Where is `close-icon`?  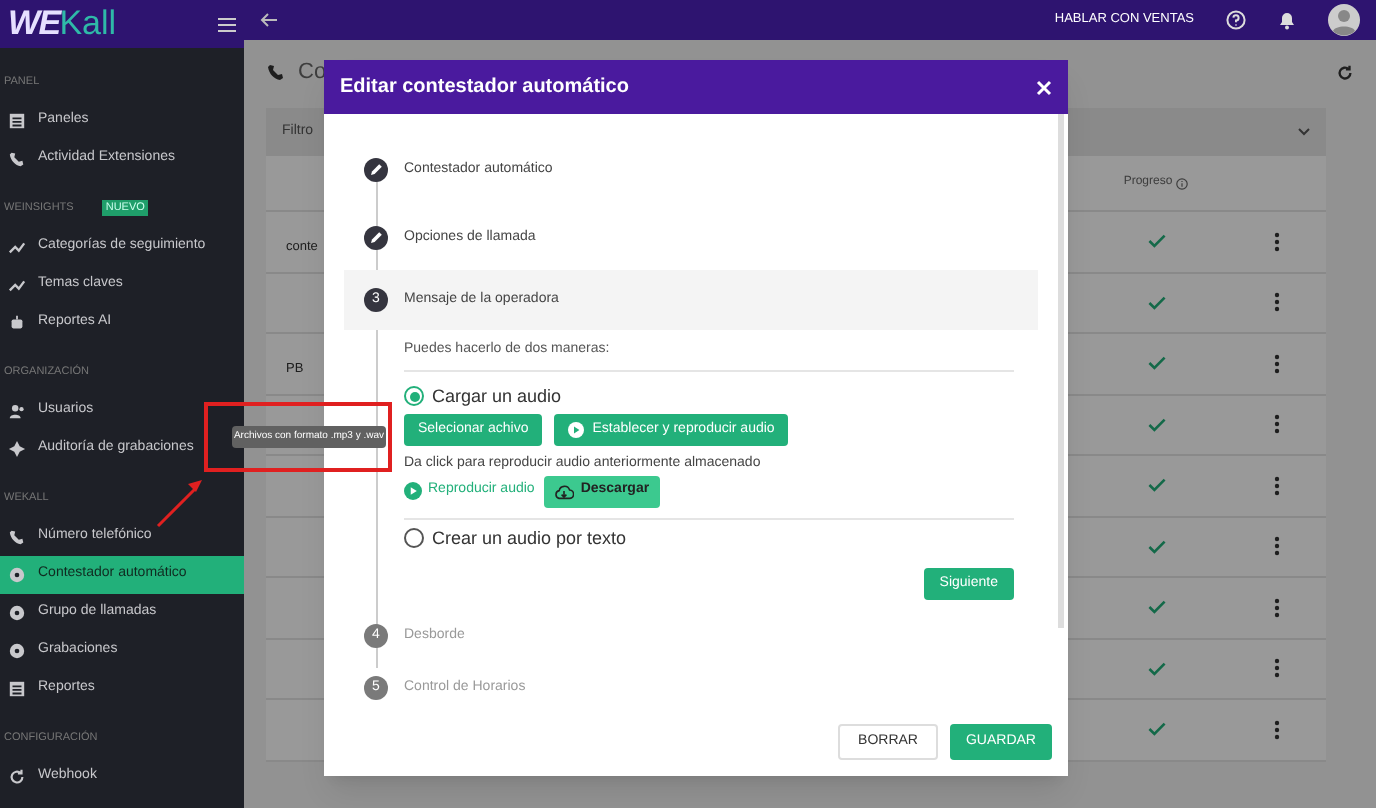
close-icon is located at coordinates (1044, 87).